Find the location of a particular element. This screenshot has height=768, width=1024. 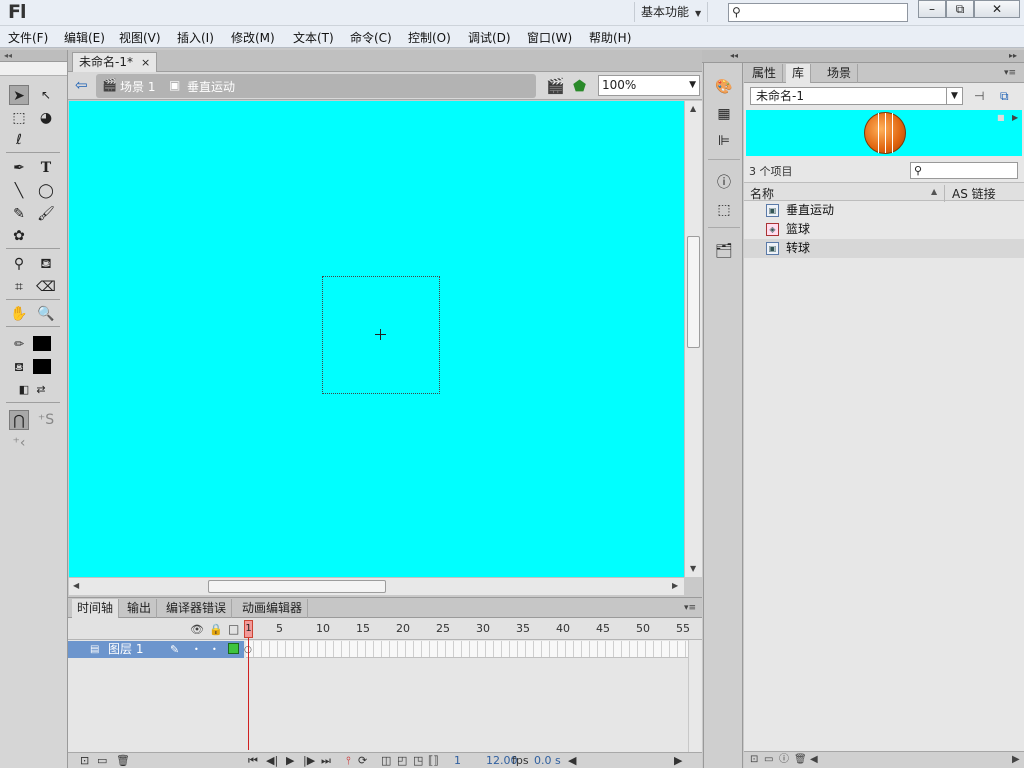

delete-icon: 🗑 is located at coordinates (800, 760).